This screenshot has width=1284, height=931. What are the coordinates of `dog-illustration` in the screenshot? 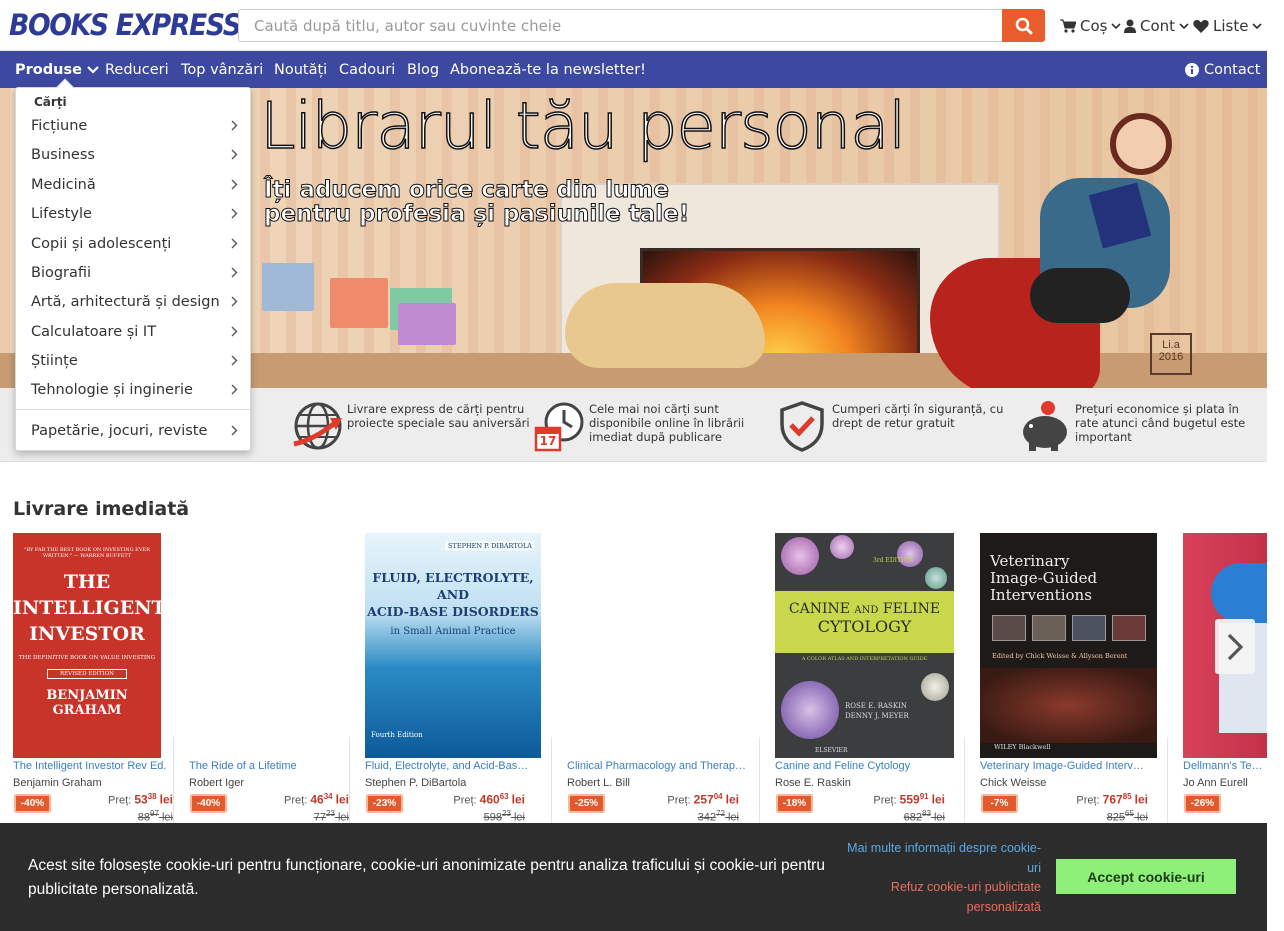 It's located at (665, 325).